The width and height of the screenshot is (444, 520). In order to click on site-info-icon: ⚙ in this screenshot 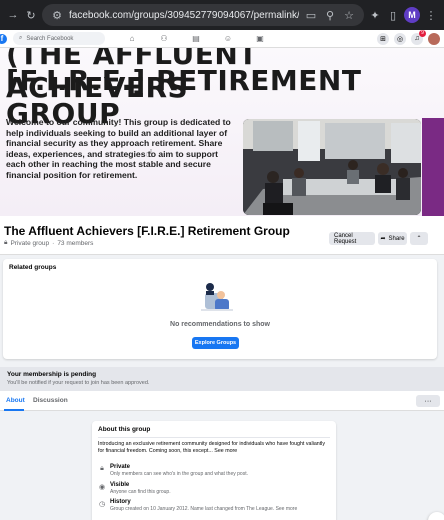, I will do `click(57, 15)`.